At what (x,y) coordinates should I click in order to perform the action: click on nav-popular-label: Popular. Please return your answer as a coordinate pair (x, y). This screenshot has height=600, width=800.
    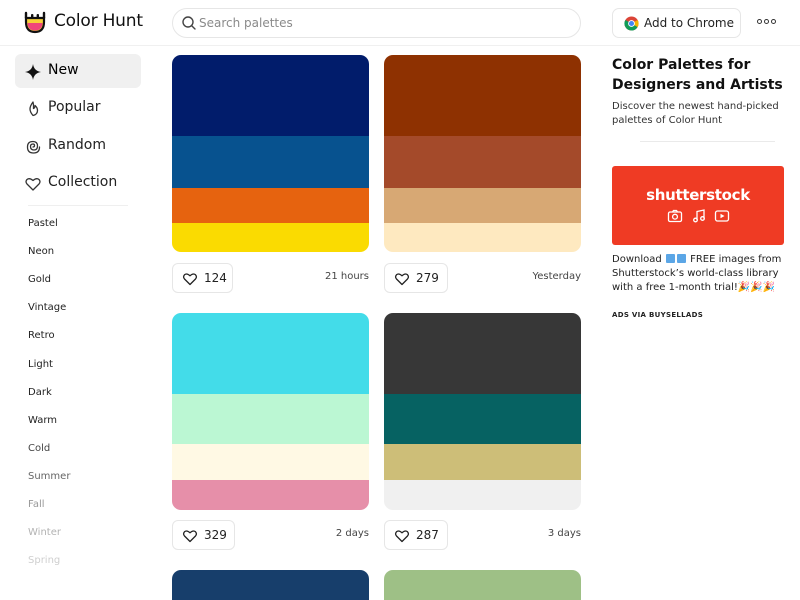
    Looking at the image, I should click on (74, 107).